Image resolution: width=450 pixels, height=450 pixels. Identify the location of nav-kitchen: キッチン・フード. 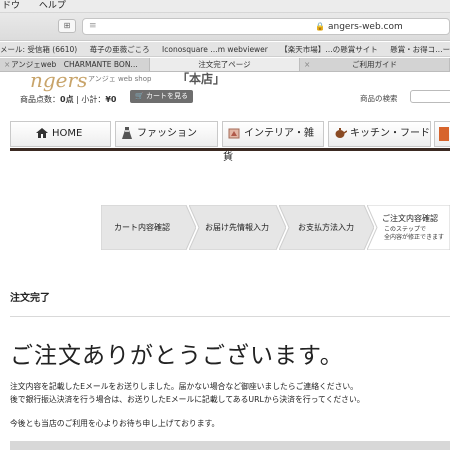
(379, 134).